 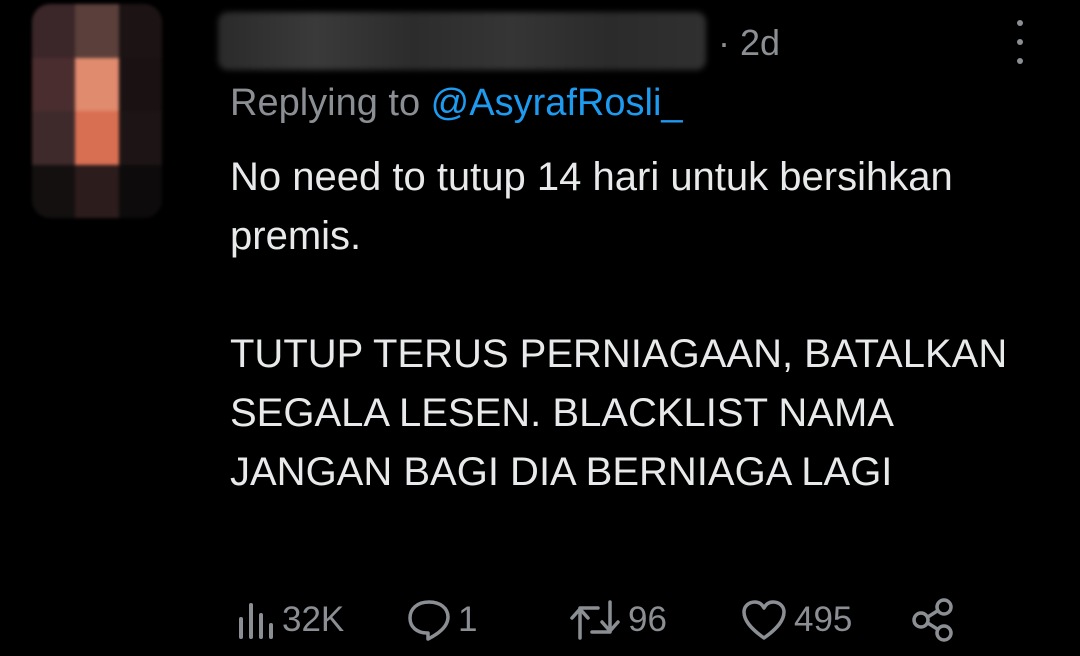 I want to click on retweet-icon, so click(x=595, y=620).